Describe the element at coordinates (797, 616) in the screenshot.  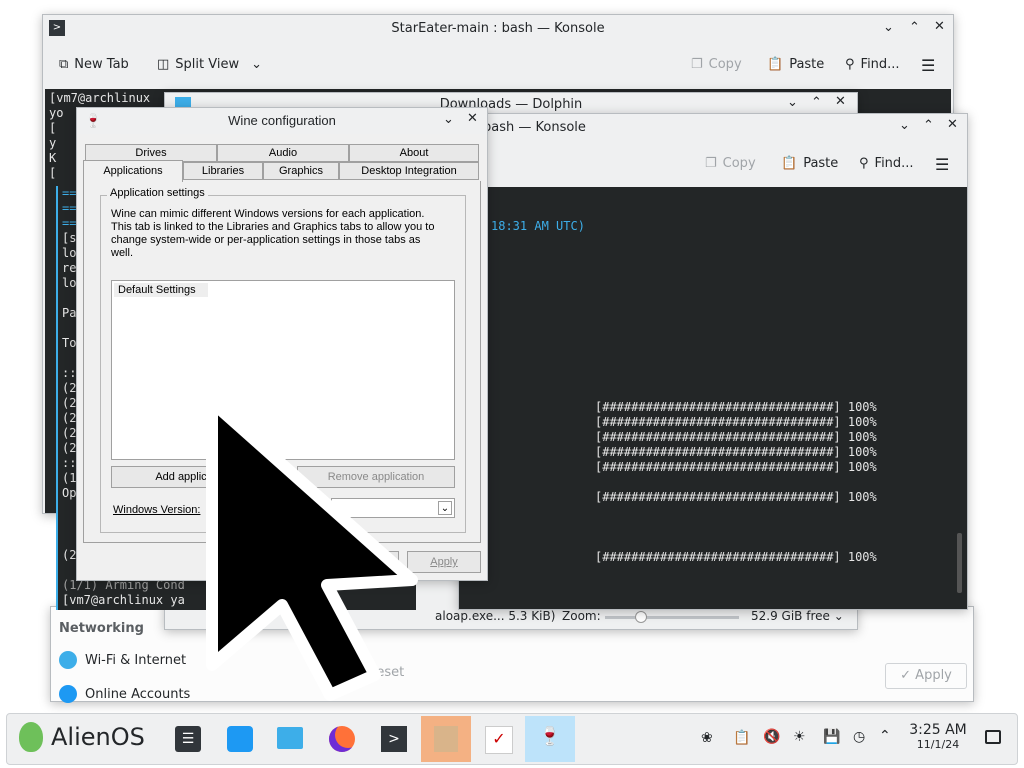
I see `free-space-label: 52.9 GiB free ⌄` at that location.